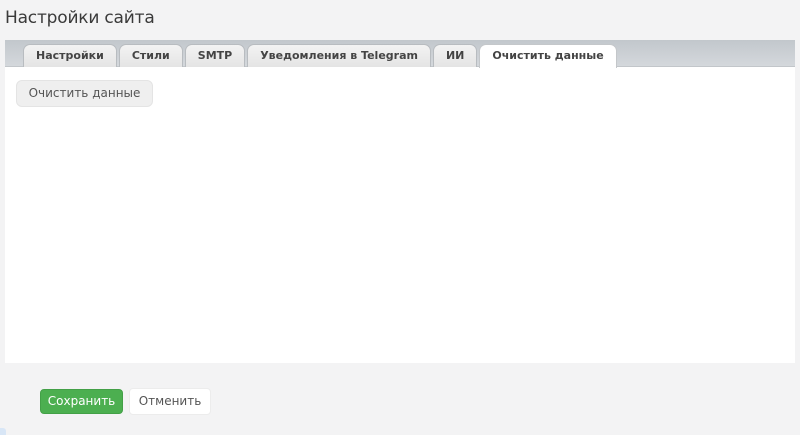 This screenshot has width=800, height=435. What do you see at coordinates (81, 401) in the screenshot?
I see `save-button: Сохранить` at bounding box center [81, 401].